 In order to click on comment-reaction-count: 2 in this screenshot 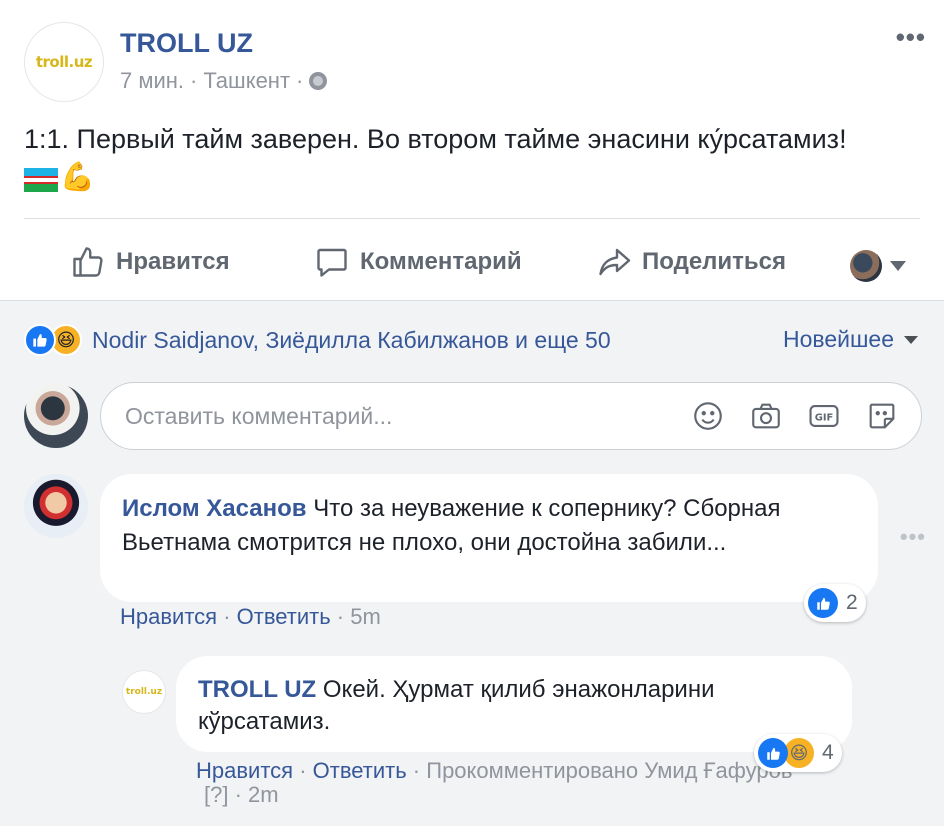, I will do `click(835, 603)`.